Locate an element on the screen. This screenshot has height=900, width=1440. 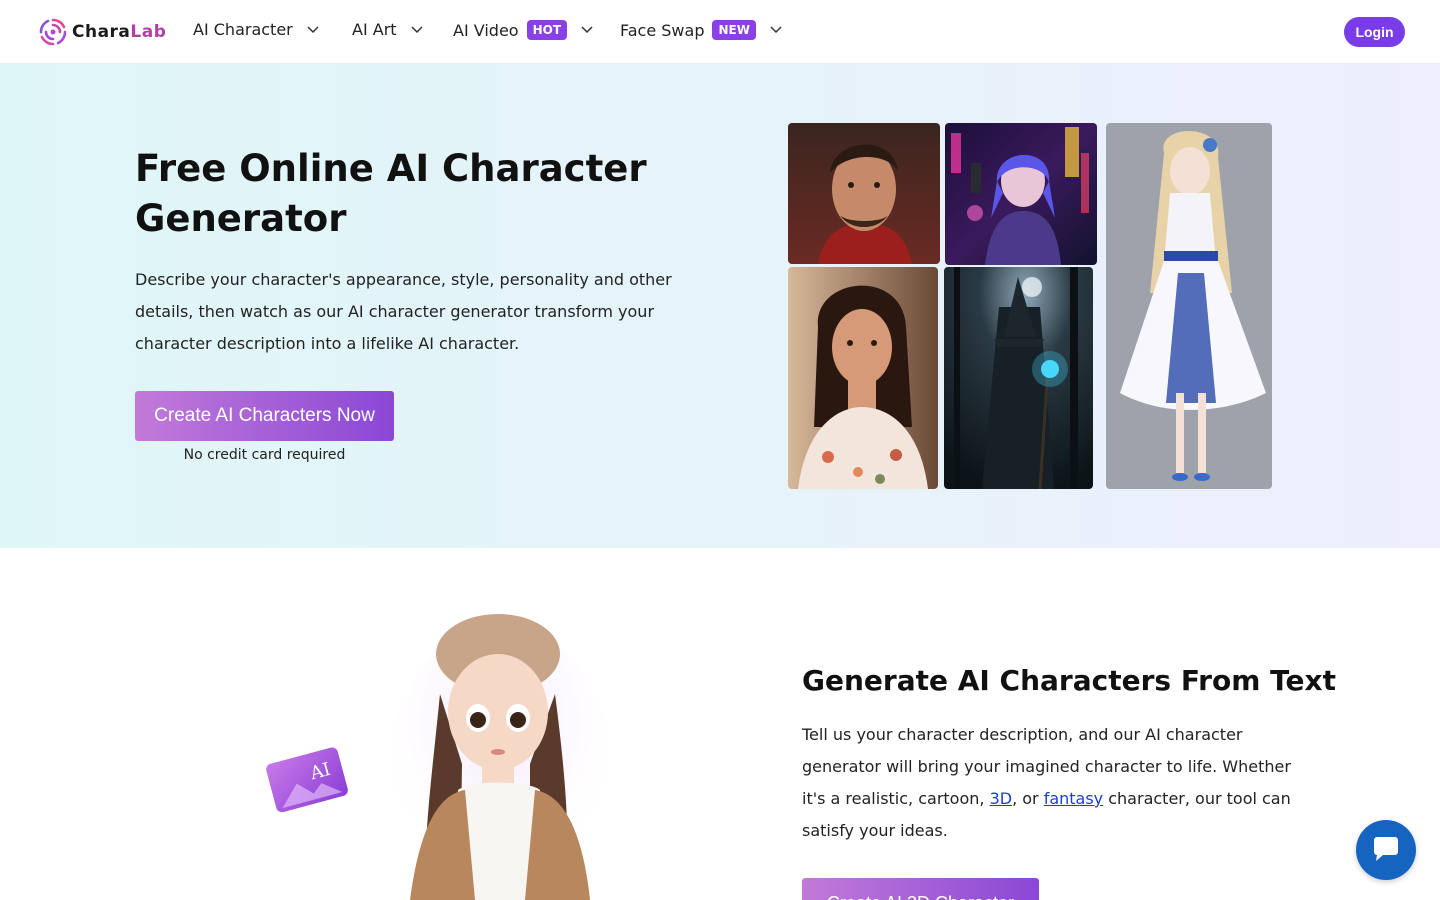
nav-face-swap: Face Swap NEW is located at coordinates (701, 30).